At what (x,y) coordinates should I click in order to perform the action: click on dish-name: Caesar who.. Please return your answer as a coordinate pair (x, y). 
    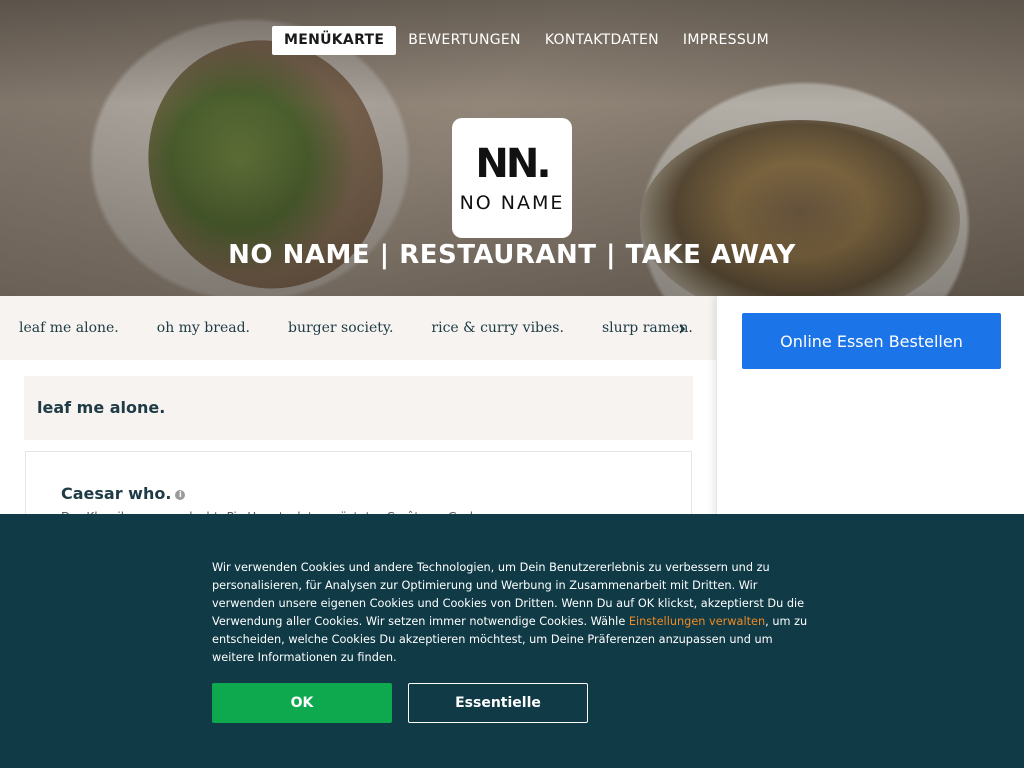
    Looking at the image, I should click on (116, 493).